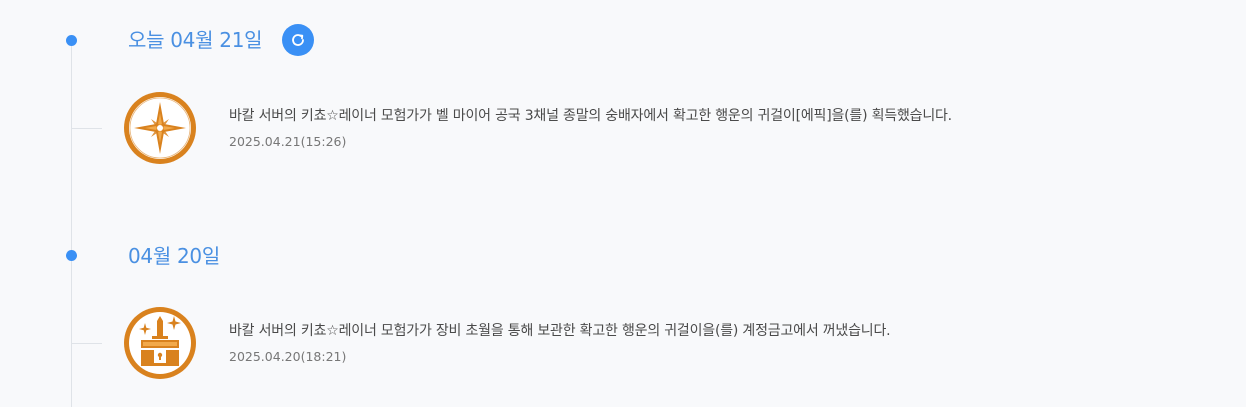 This screenshot has height=407, width=1246. Describe the element at coordinates (174, 256) in the screenshot. I see `day-title: 04월 20일` at that location.